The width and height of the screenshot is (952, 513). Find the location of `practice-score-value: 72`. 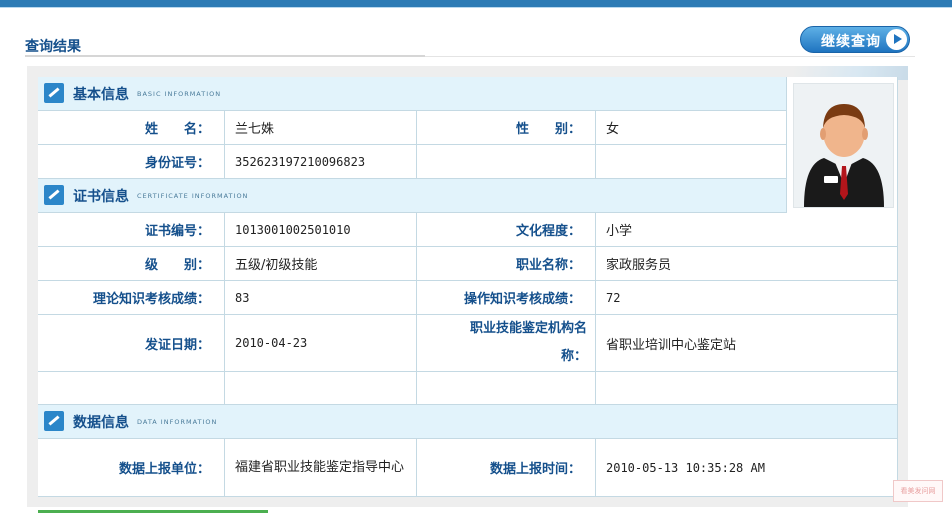

practice-score-value: 72 is located at coordinates (747, 298).